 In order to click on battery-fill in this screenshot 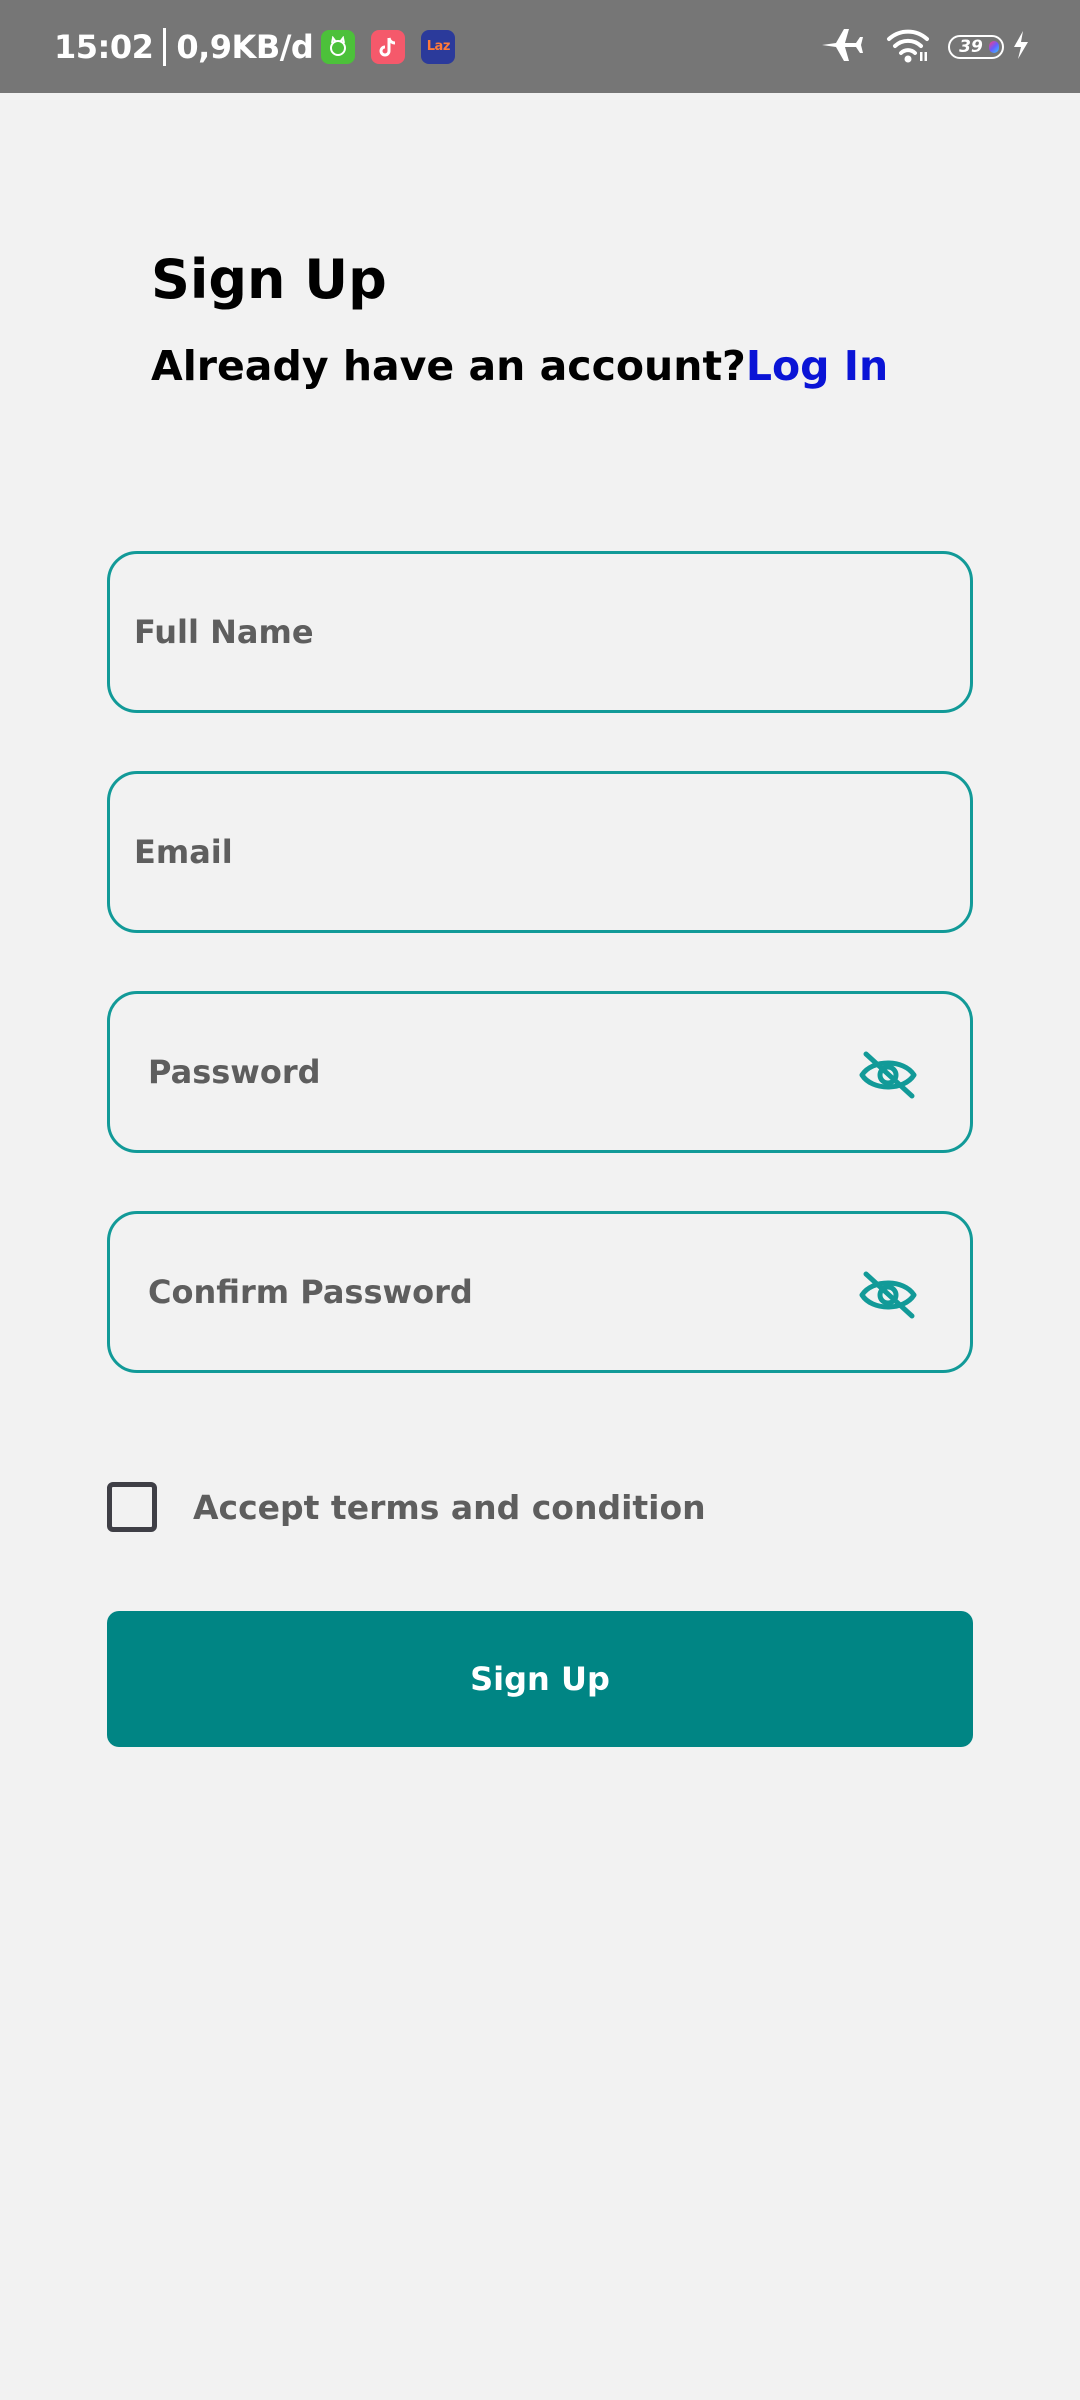, I will do `click(994, 46)`.